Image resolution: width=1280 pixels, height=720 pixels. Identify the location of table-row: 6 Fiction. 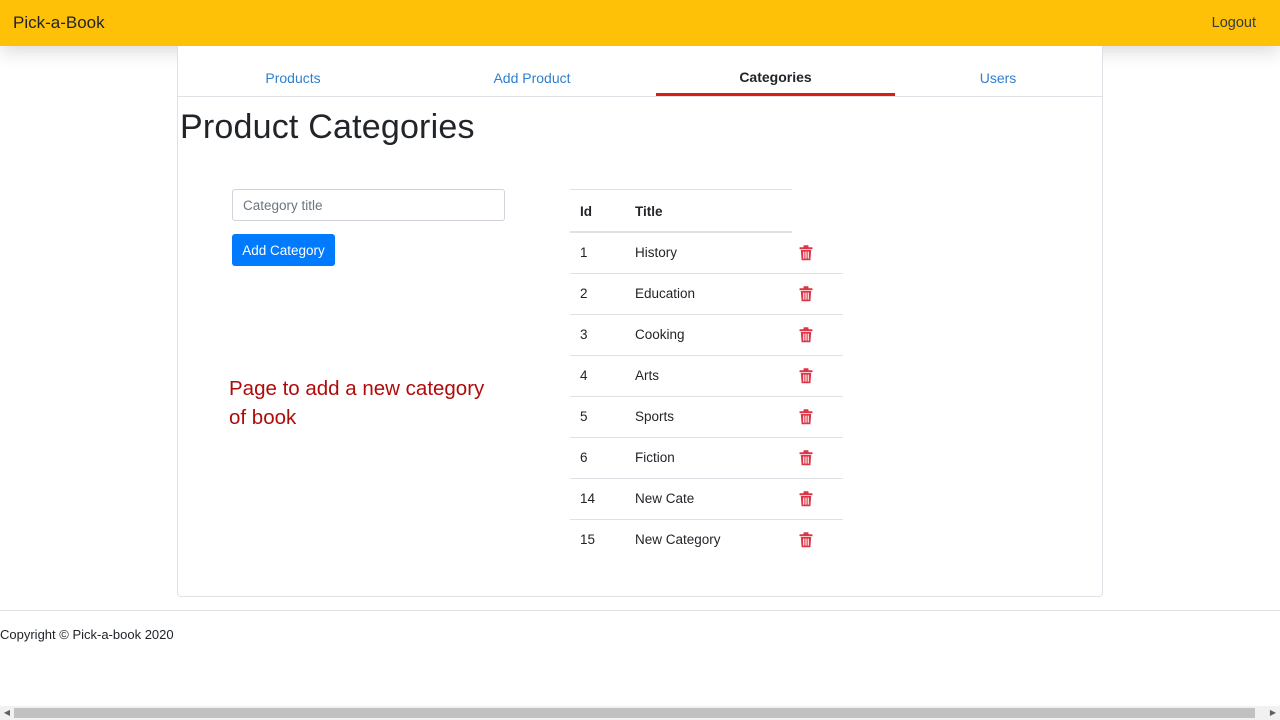
(706, 457).